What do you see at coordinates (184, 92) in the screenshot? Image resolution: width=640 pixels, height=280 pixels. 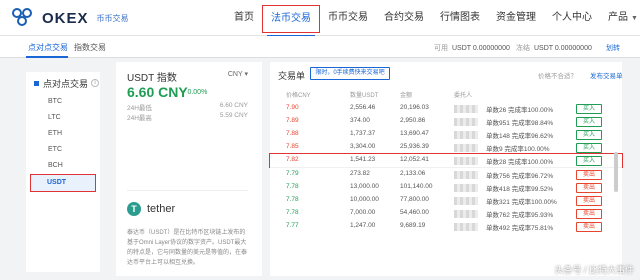 I see `arrow-up-icon: ↑` at bounding box center [184, 92].